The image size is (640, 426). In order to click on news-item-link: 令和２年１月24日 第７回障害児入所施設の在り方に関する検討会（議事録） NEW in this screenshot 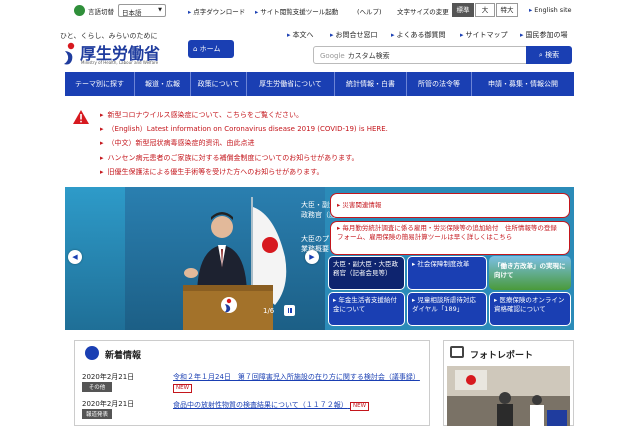, I will do `click(298, 382)`.